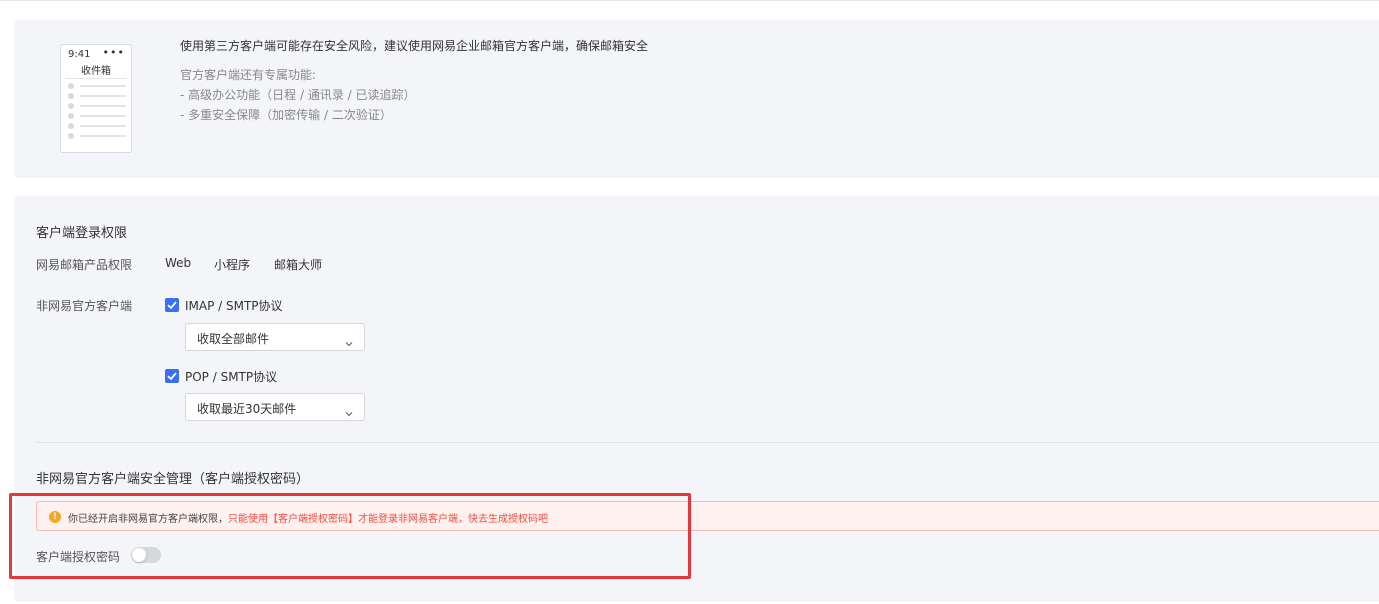  What do you see at coordinates (350, 536) in the screenshot?
I see `annotation-highlight-box` at bounding box center [350, 536].